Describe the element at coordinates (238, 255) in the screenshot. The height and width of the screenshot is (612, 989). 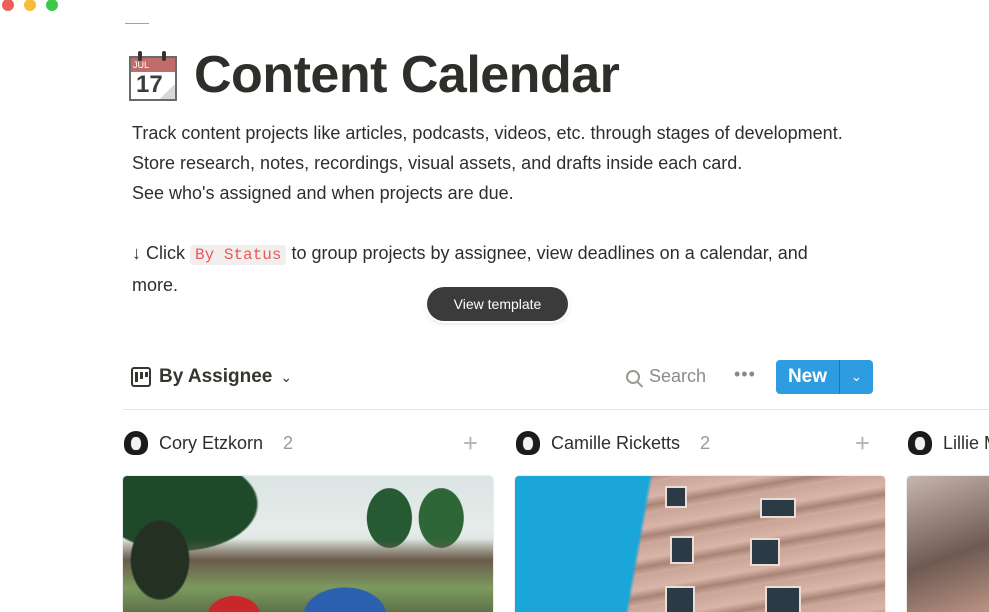
I see `inline-code: By Status` at that location.